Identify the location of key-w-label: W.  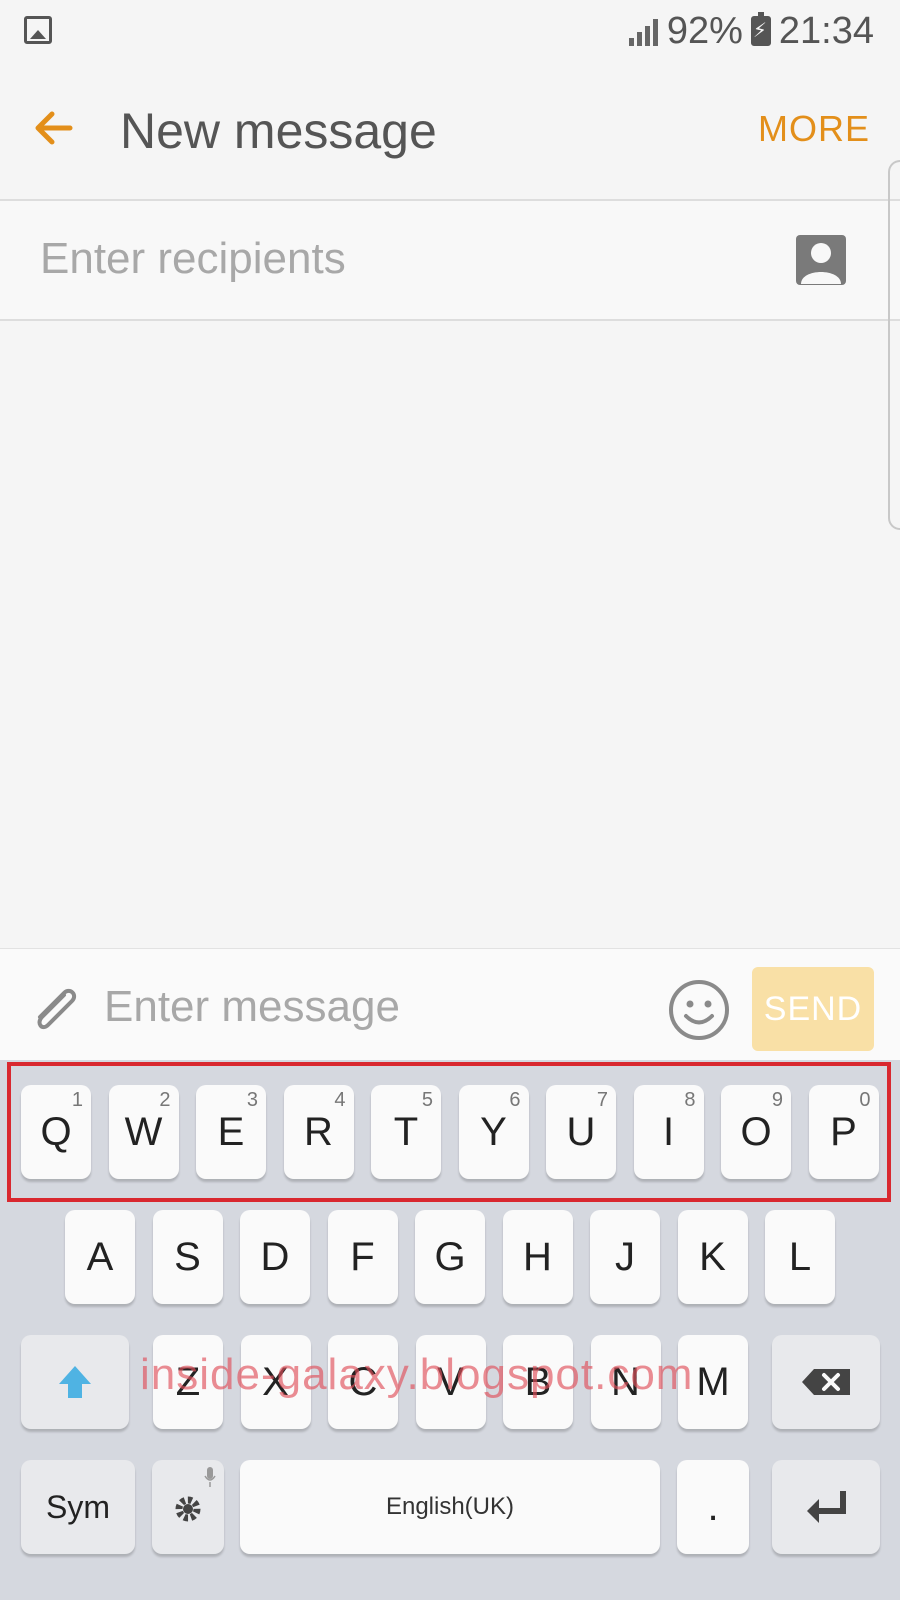
(143, 1131).